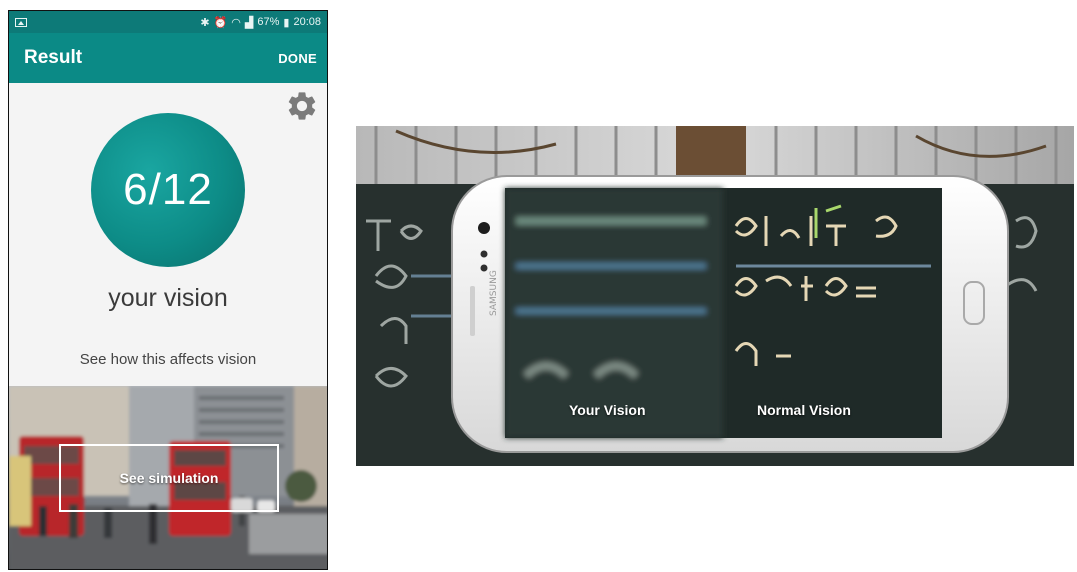 The width and height of the screenshot is (1077, 572). I want to click on vision-score: 6/12, so click(168, 189).